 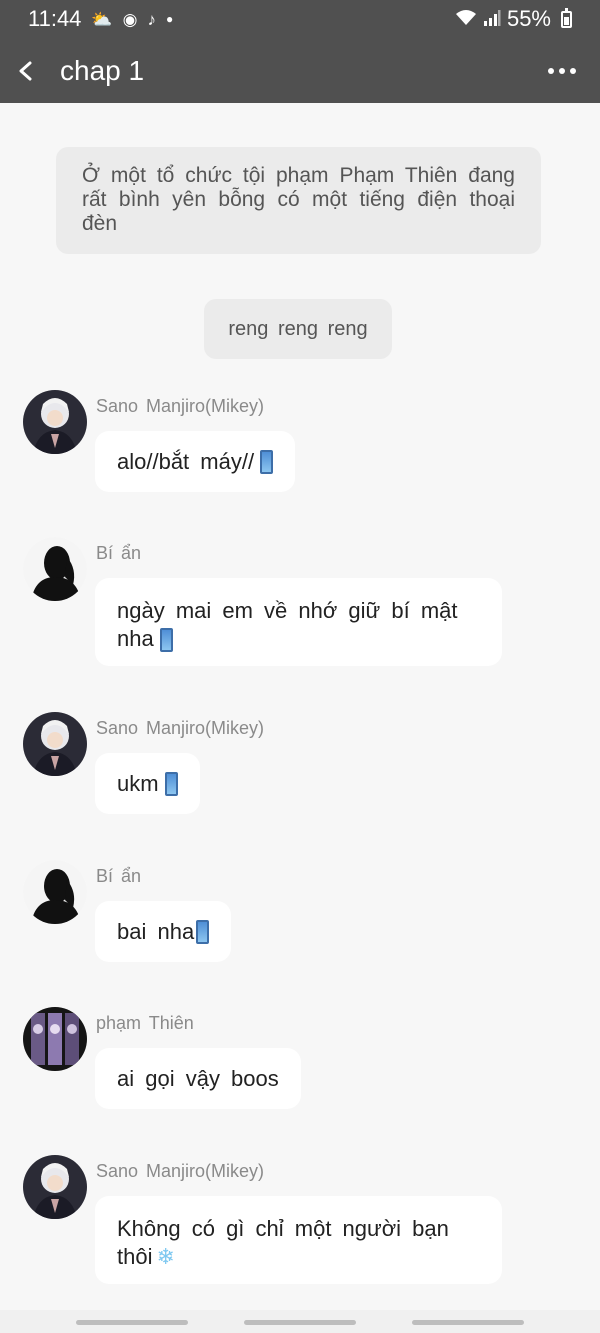 I want to click on status-time: 11:44, so click(x=55, y=18).